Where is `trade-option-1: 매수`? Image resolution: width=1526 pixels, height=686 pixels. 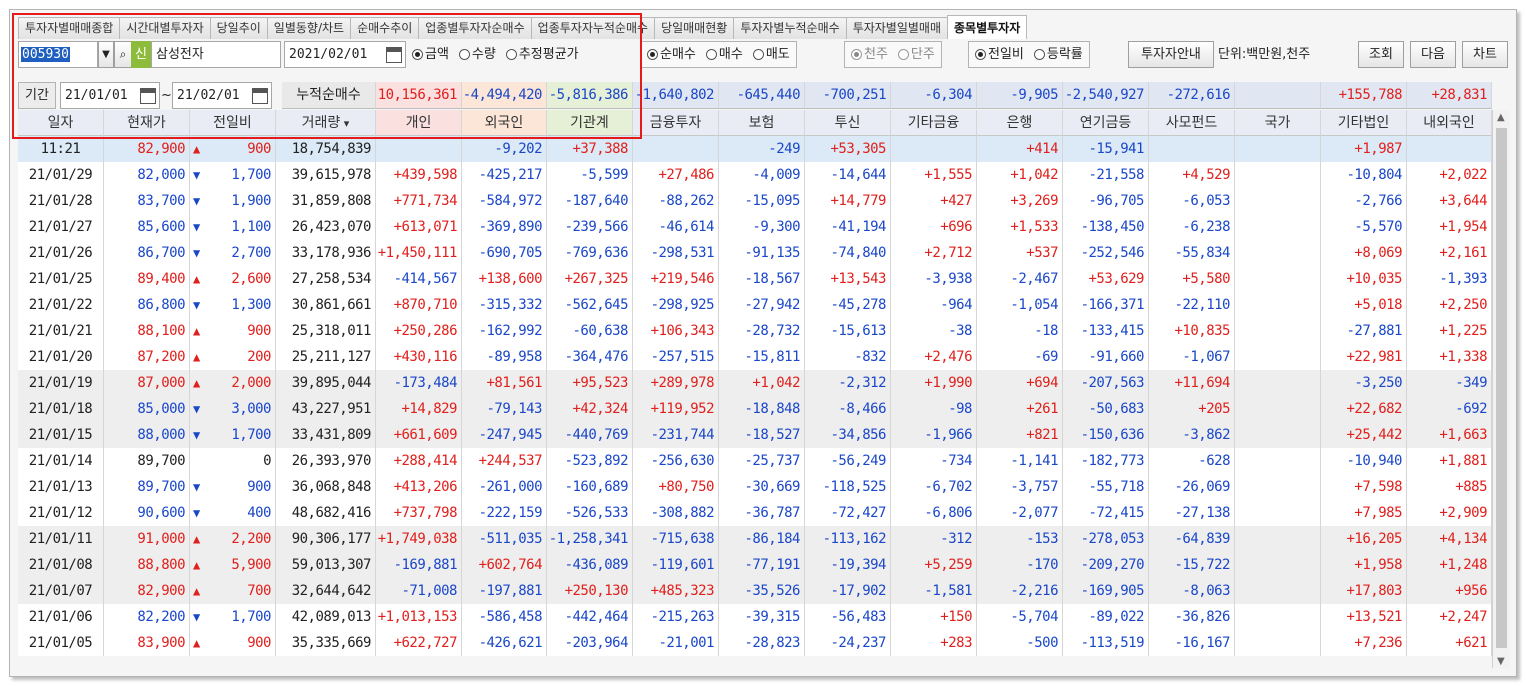 trade-option-1: 매수 is located at coordinates (724, 54).